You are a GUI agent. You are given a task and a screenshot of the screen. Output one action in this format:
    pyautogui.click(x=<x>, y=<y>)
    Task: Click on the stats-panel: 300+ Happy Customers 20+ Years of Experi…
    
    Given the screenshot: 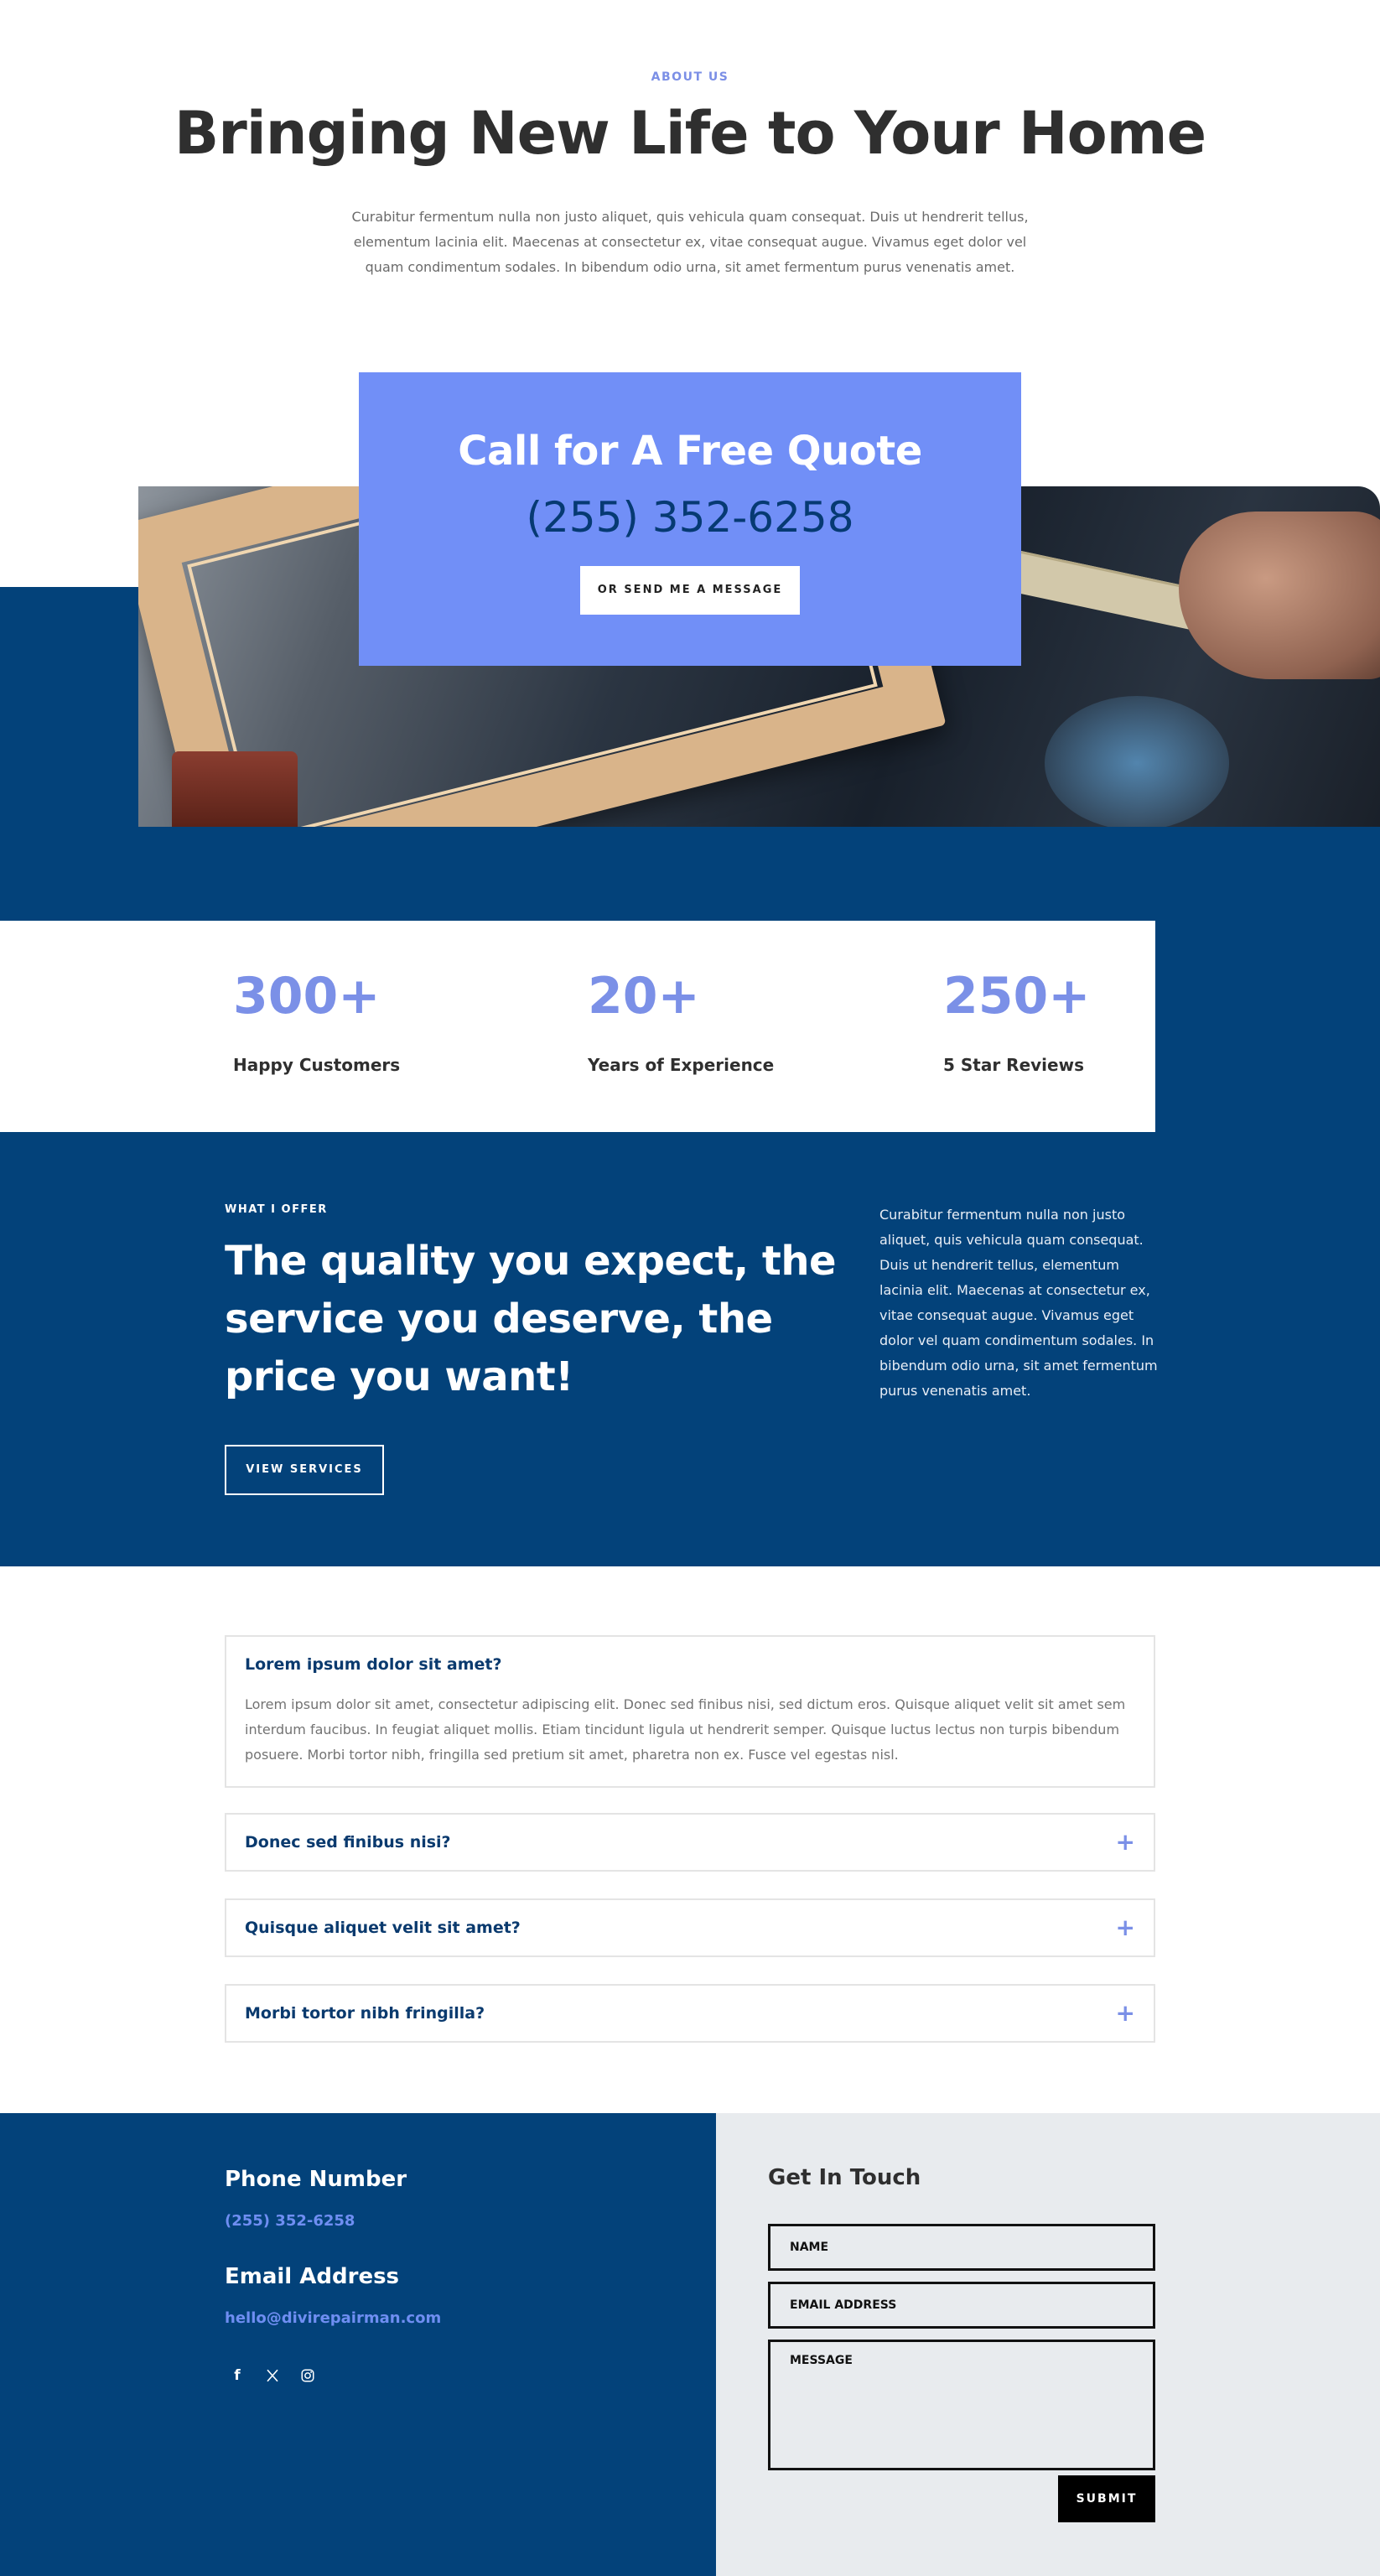 What is the action you would take?
    pyautogui.click(x=577, y=1026)
    